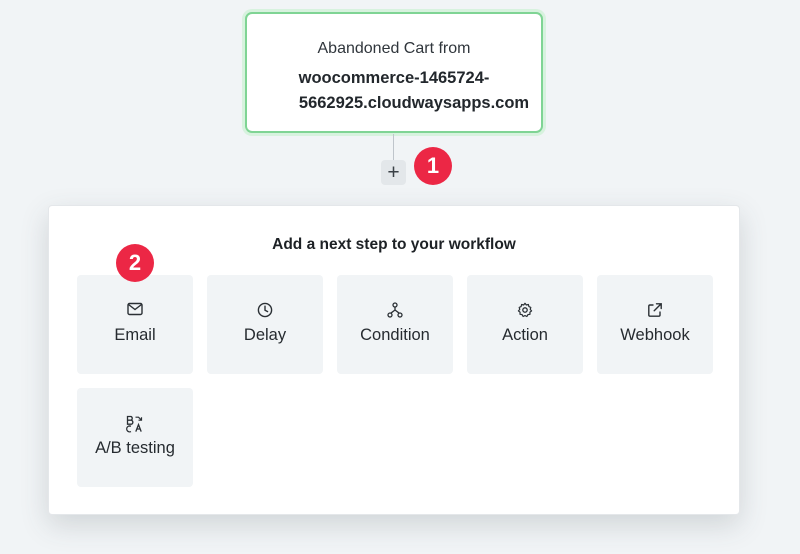 The height and width of the screenshot is (554, 800). Describe the element at coordinates (655, 335) in the screenshot. I see `option-webhook-label: Webhook` at that location.